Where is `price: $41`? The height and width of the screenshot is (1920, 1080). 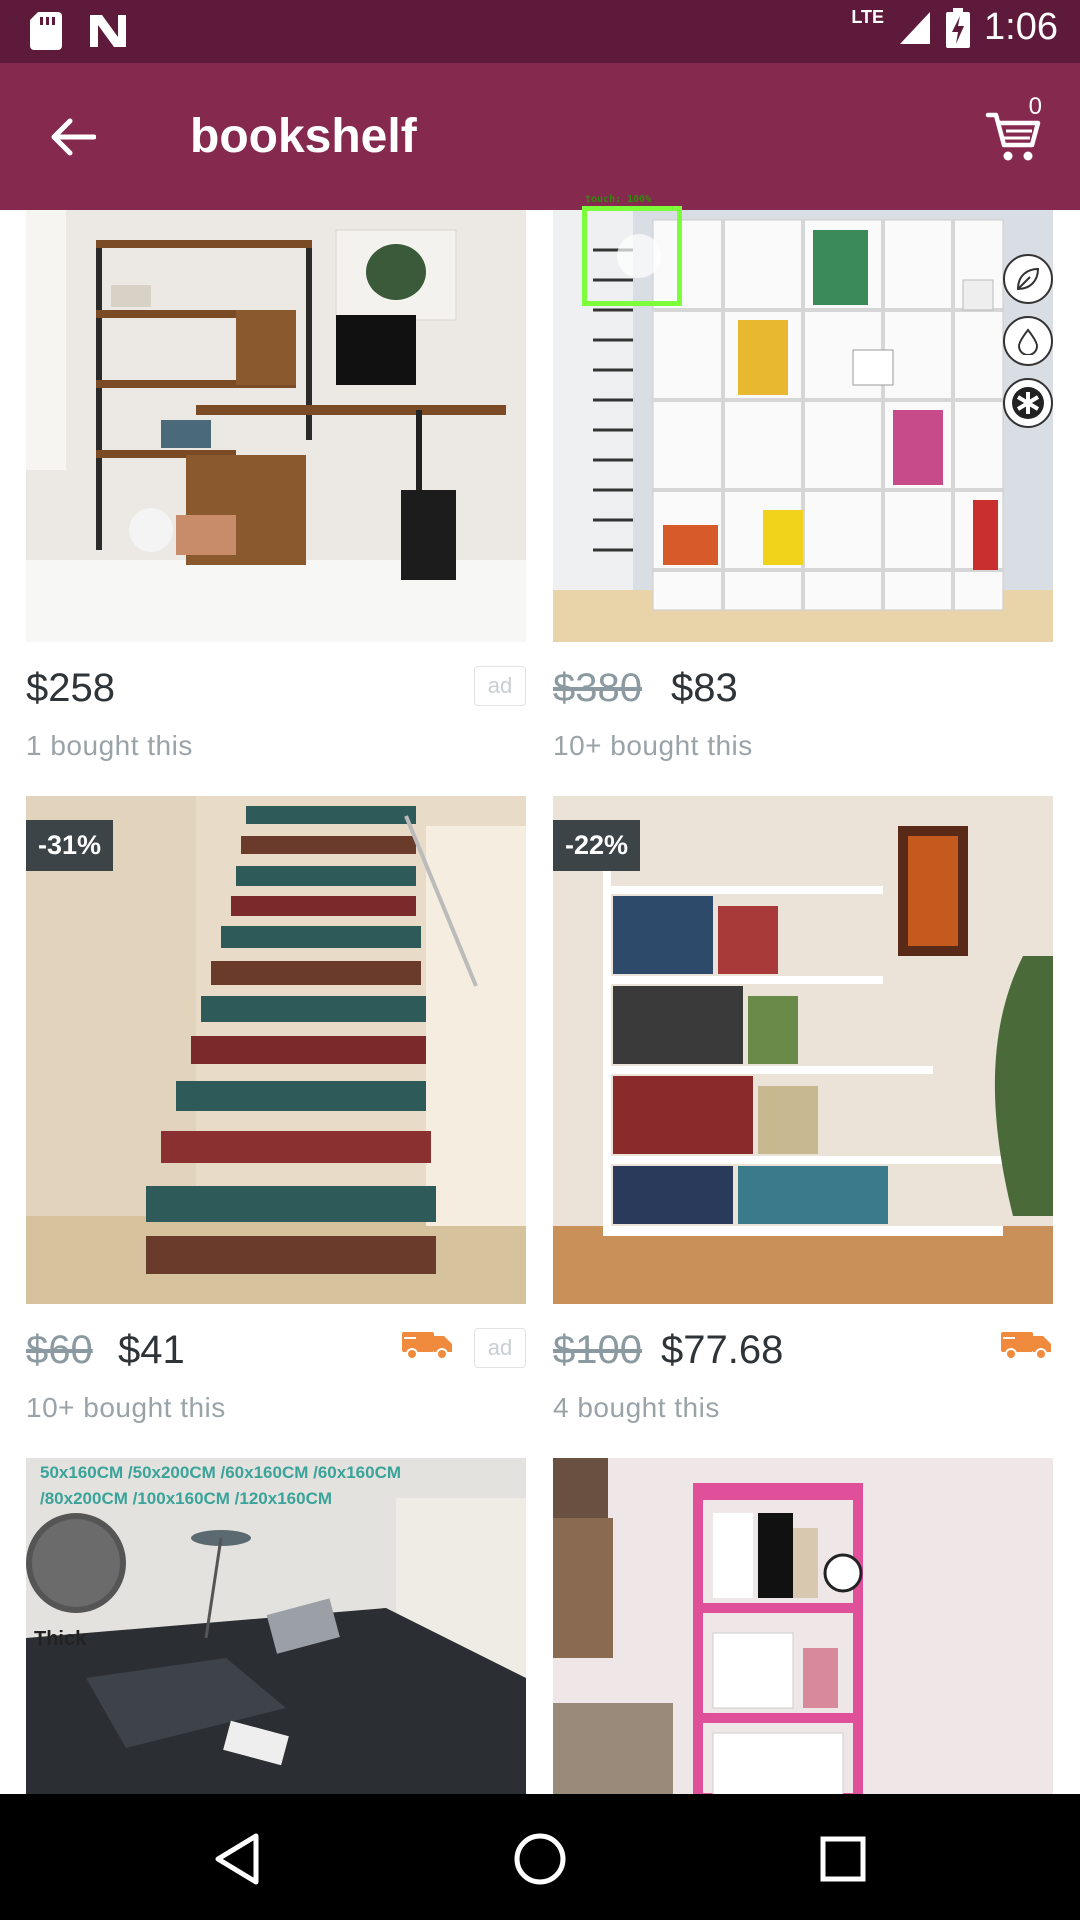 price: $41 is located at coordinates (151, 1350).